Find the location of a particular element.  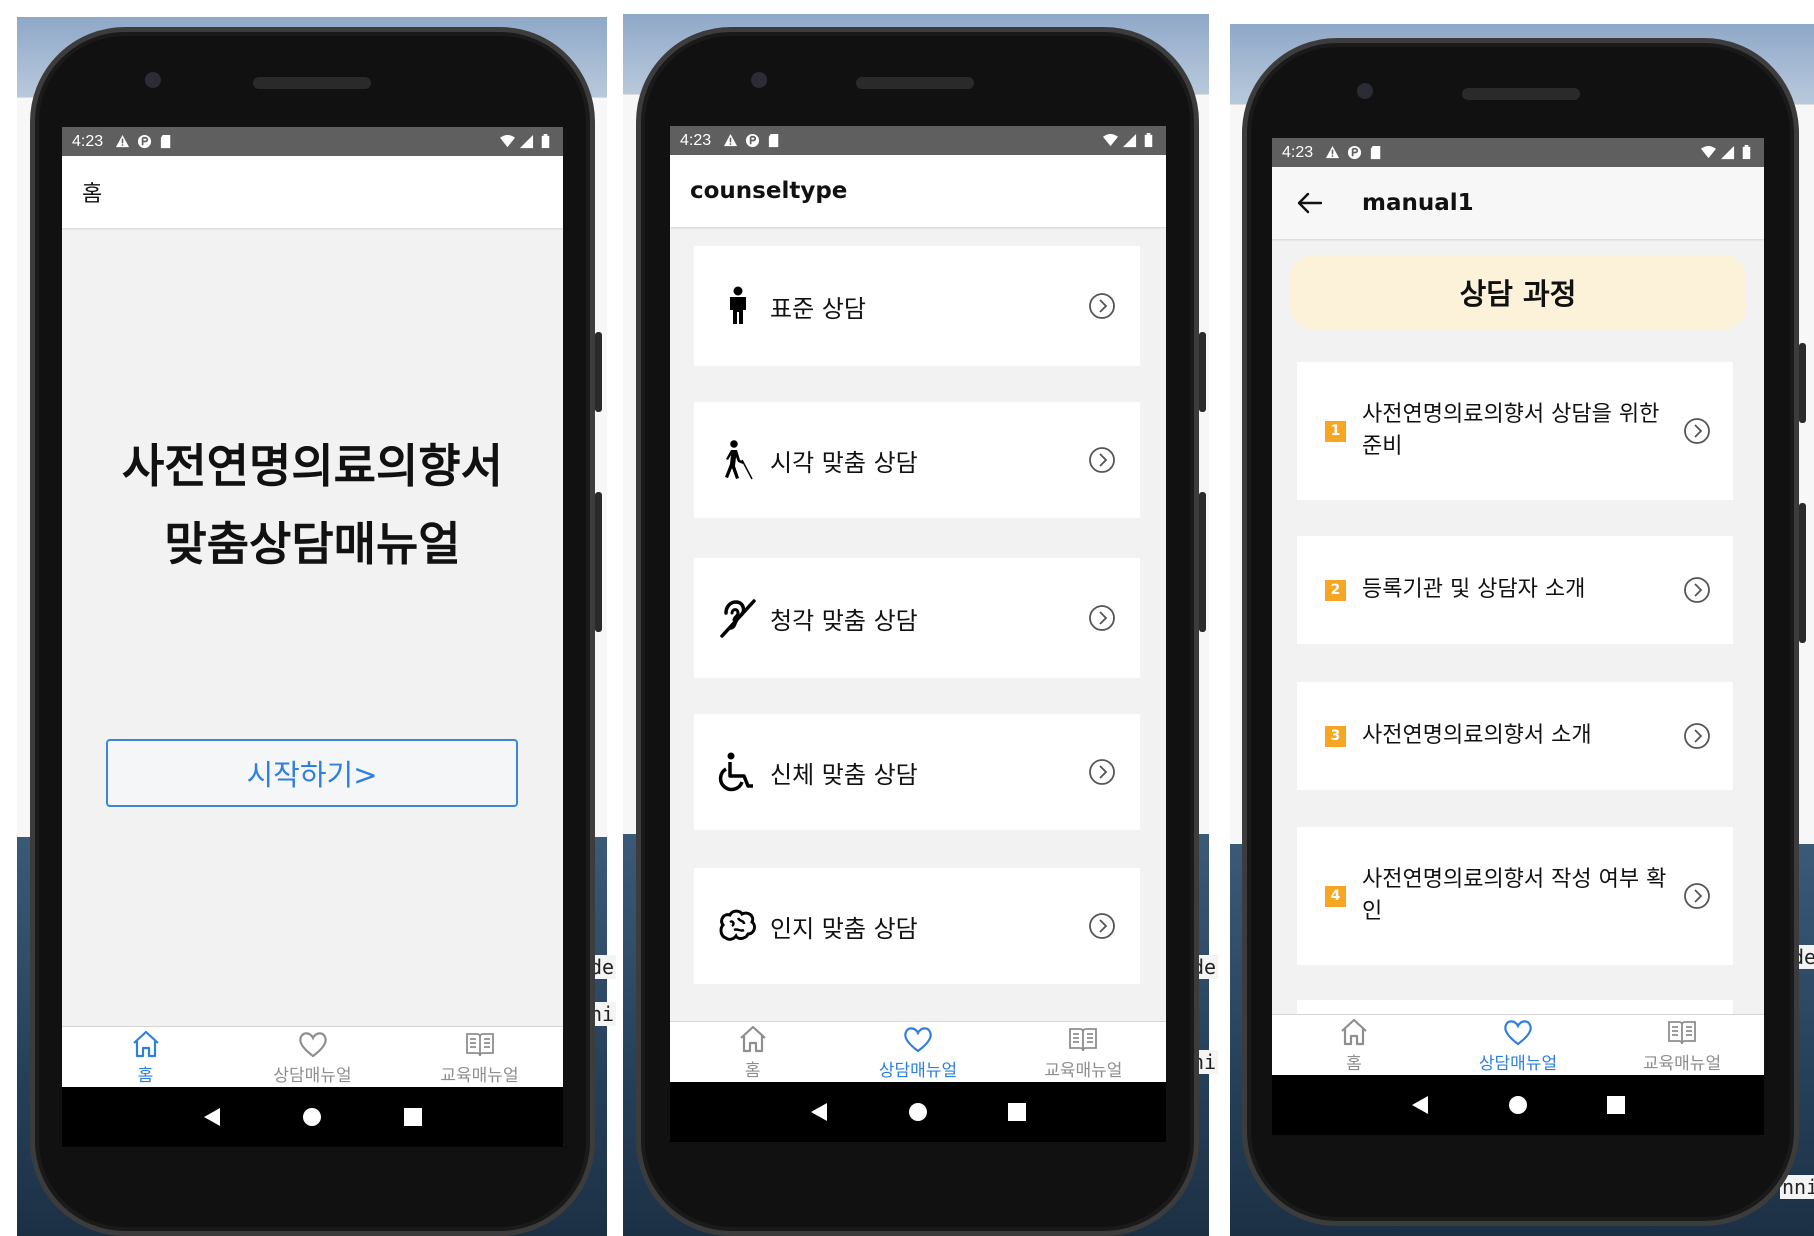

step-label: 사전연명의료의향서 소개 is located at coordinates (1477, 735).